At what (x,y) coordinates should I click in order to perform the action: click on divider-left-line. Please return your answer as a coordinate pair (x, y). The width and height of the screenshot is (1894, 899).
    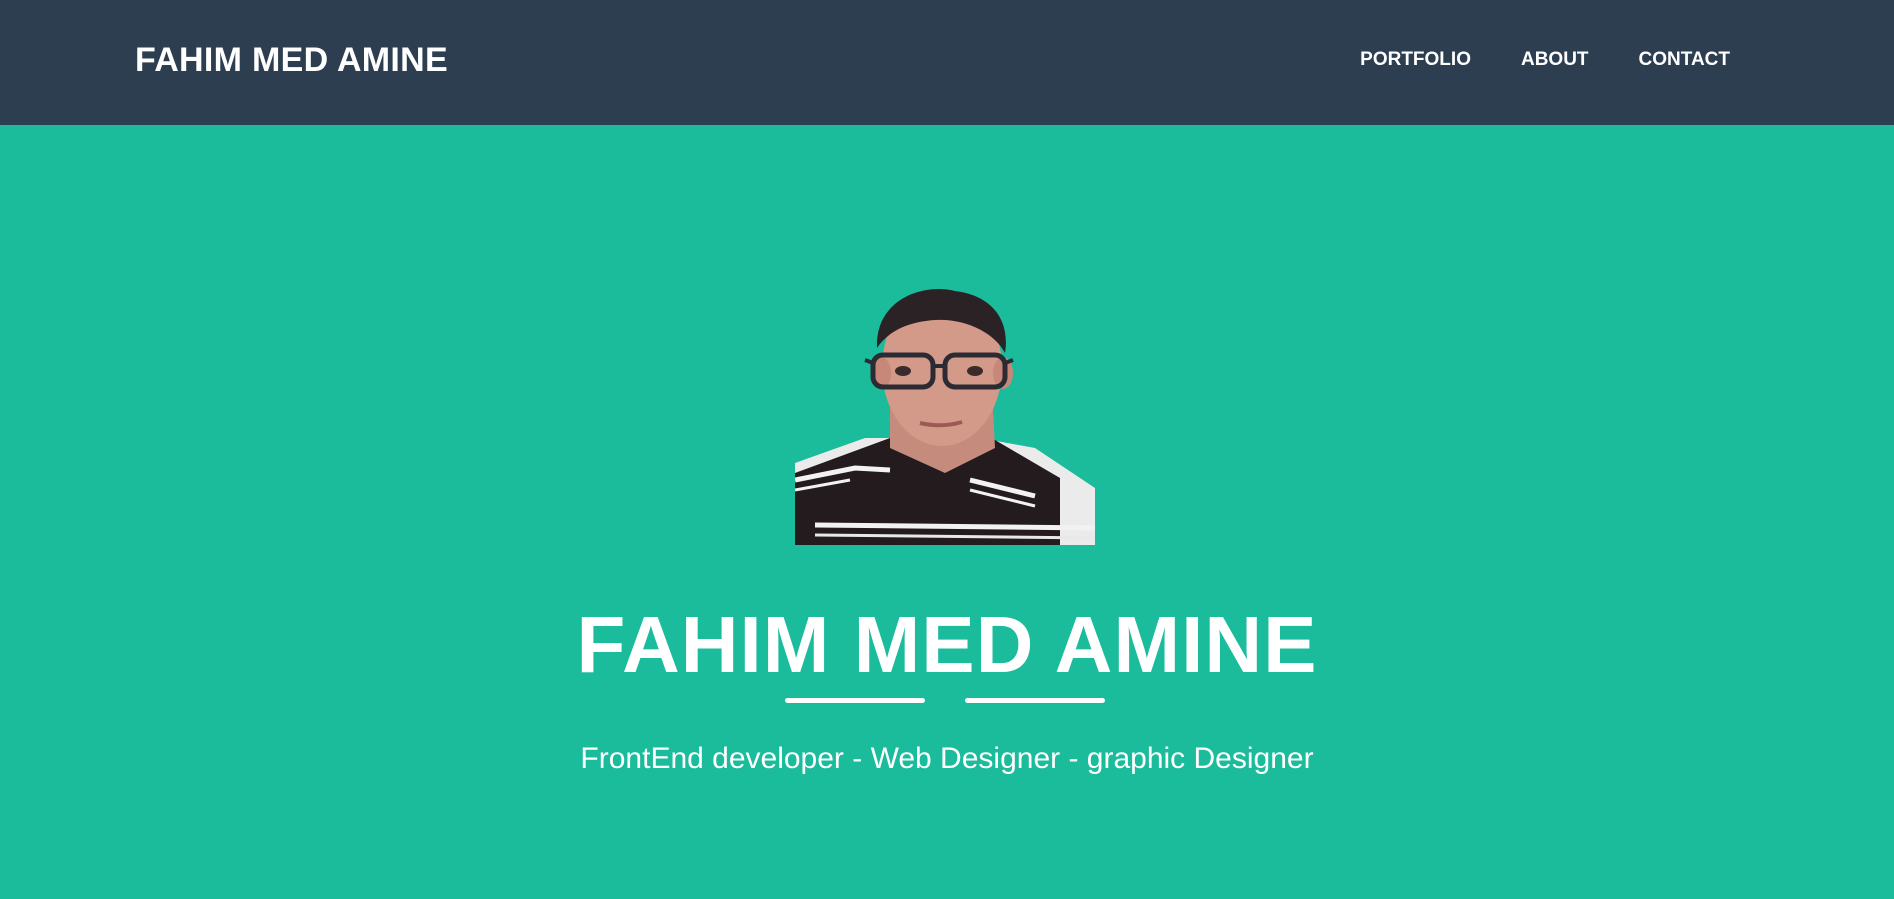
    Looking at the image, I should click on (855, 700).